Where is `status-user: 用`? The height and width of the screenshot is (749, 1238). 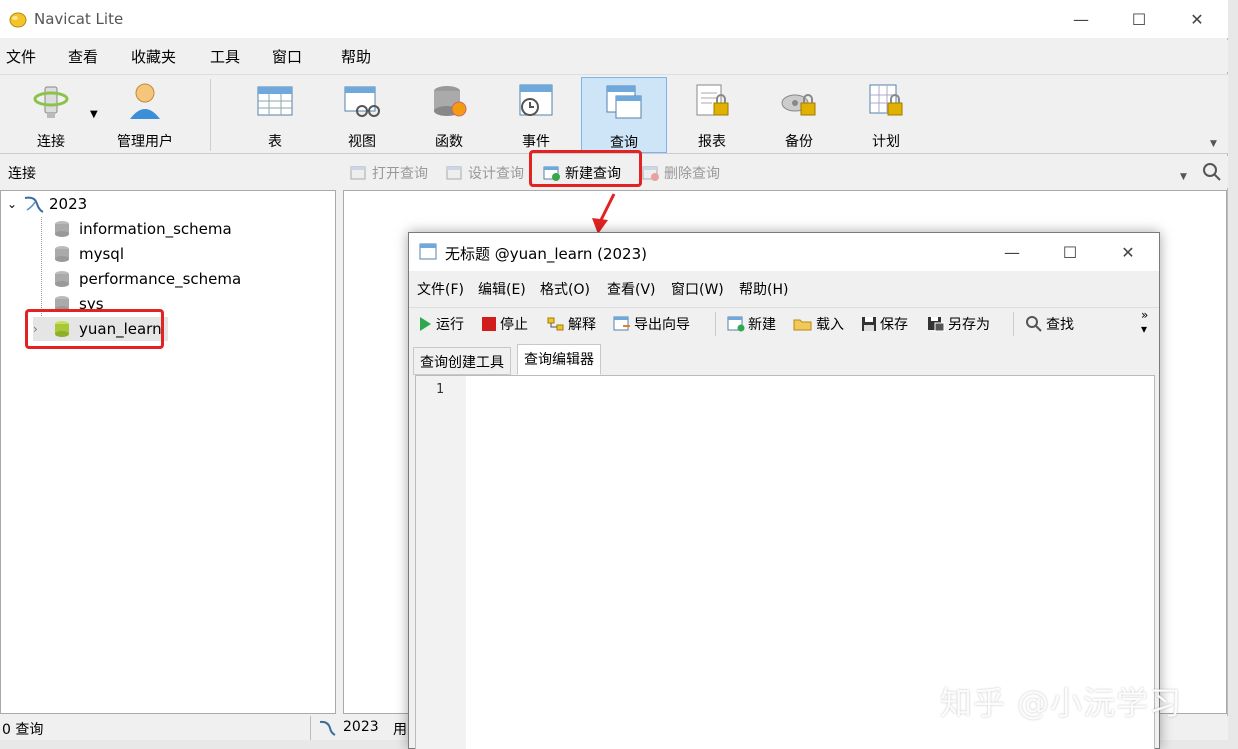 status-user: 用 is located at coordinates (400, 730).